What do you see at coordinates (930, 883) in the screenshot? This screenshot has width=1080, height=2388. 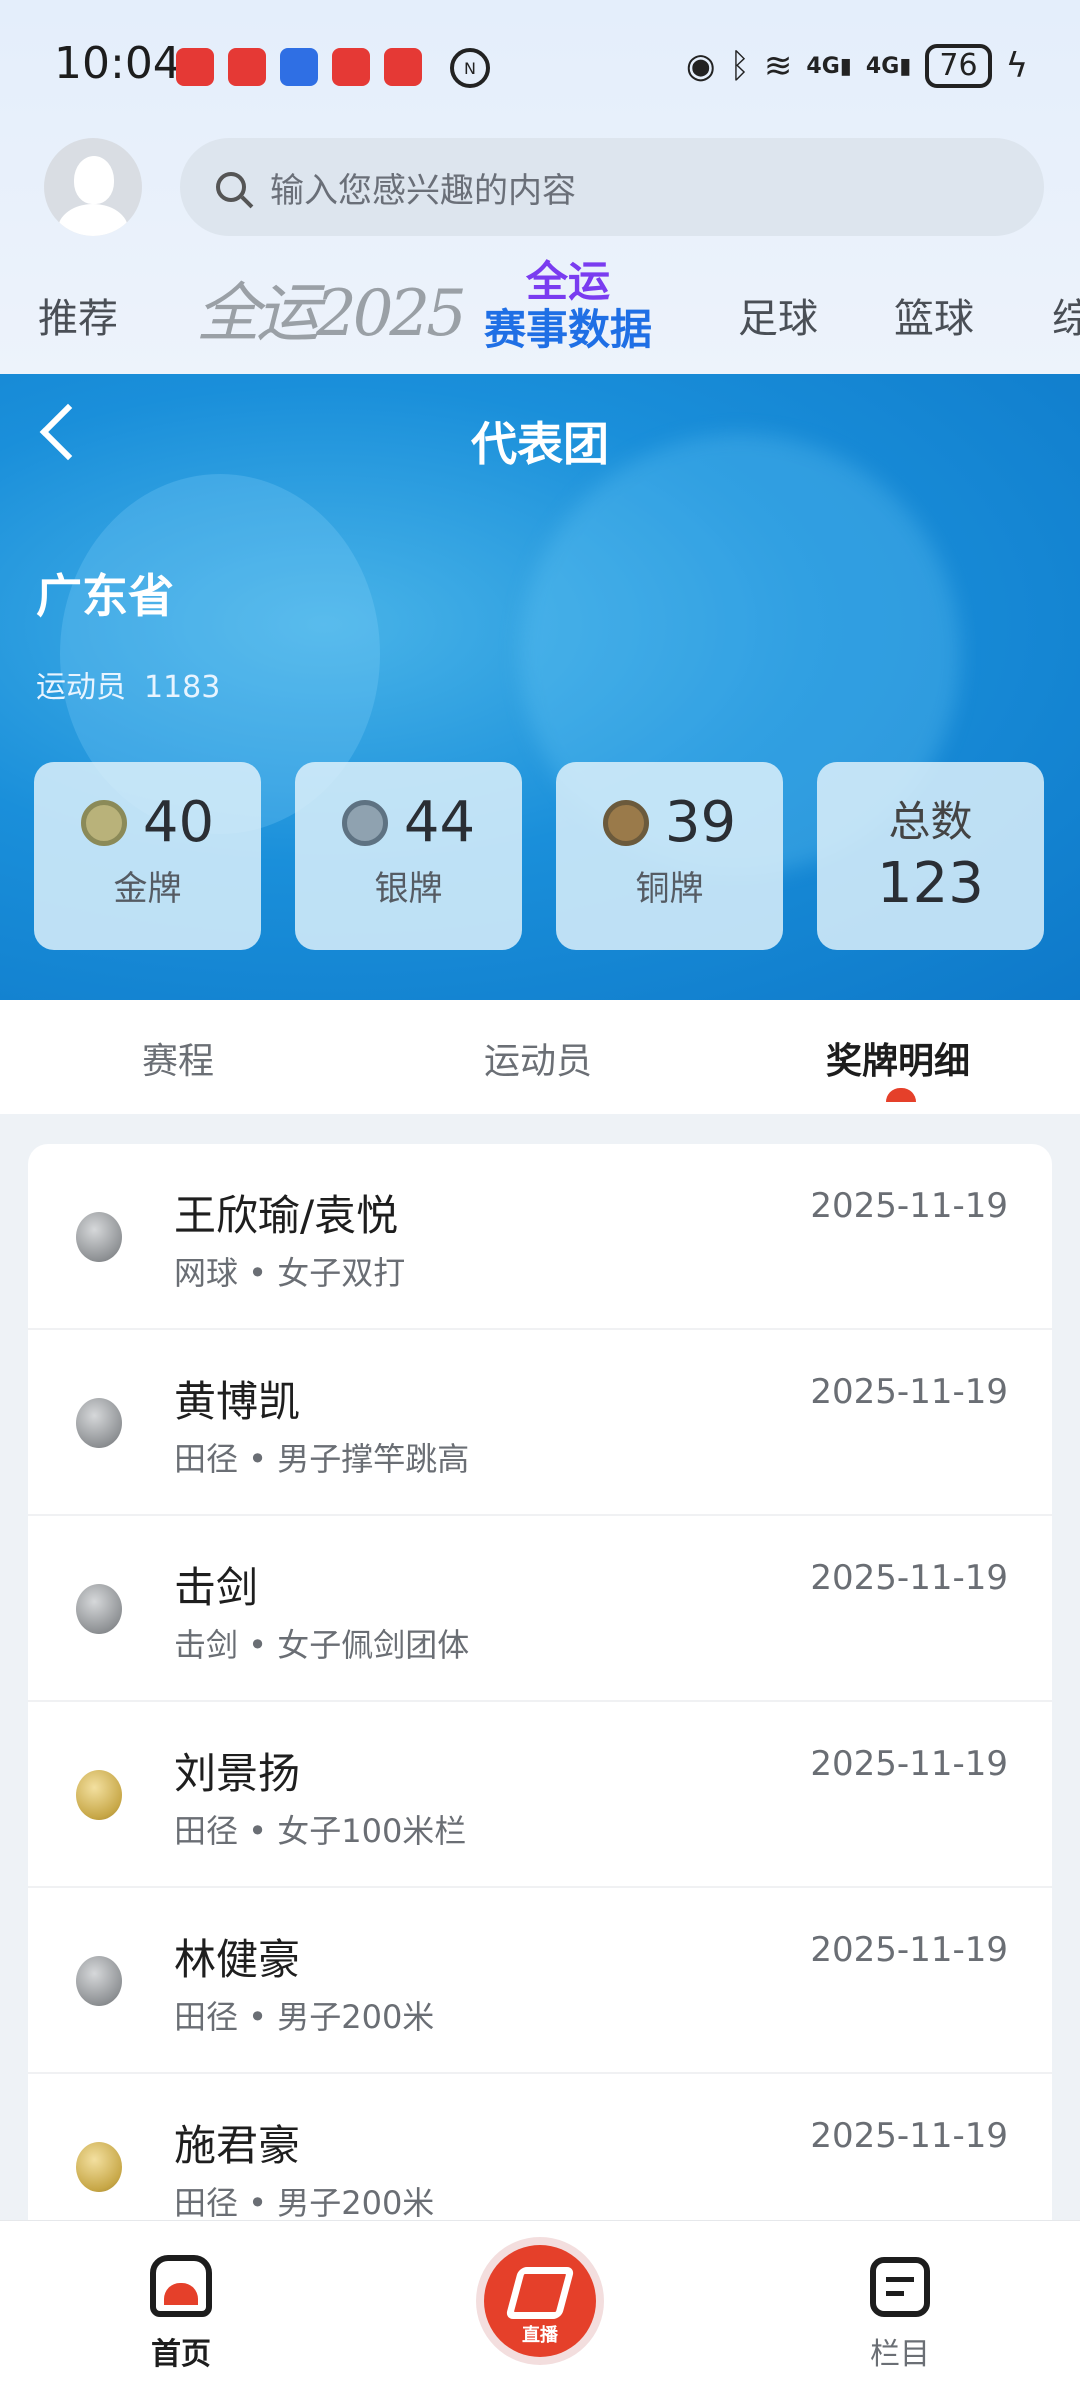 I see `total-count: 123` at bounding box center [930, 883].